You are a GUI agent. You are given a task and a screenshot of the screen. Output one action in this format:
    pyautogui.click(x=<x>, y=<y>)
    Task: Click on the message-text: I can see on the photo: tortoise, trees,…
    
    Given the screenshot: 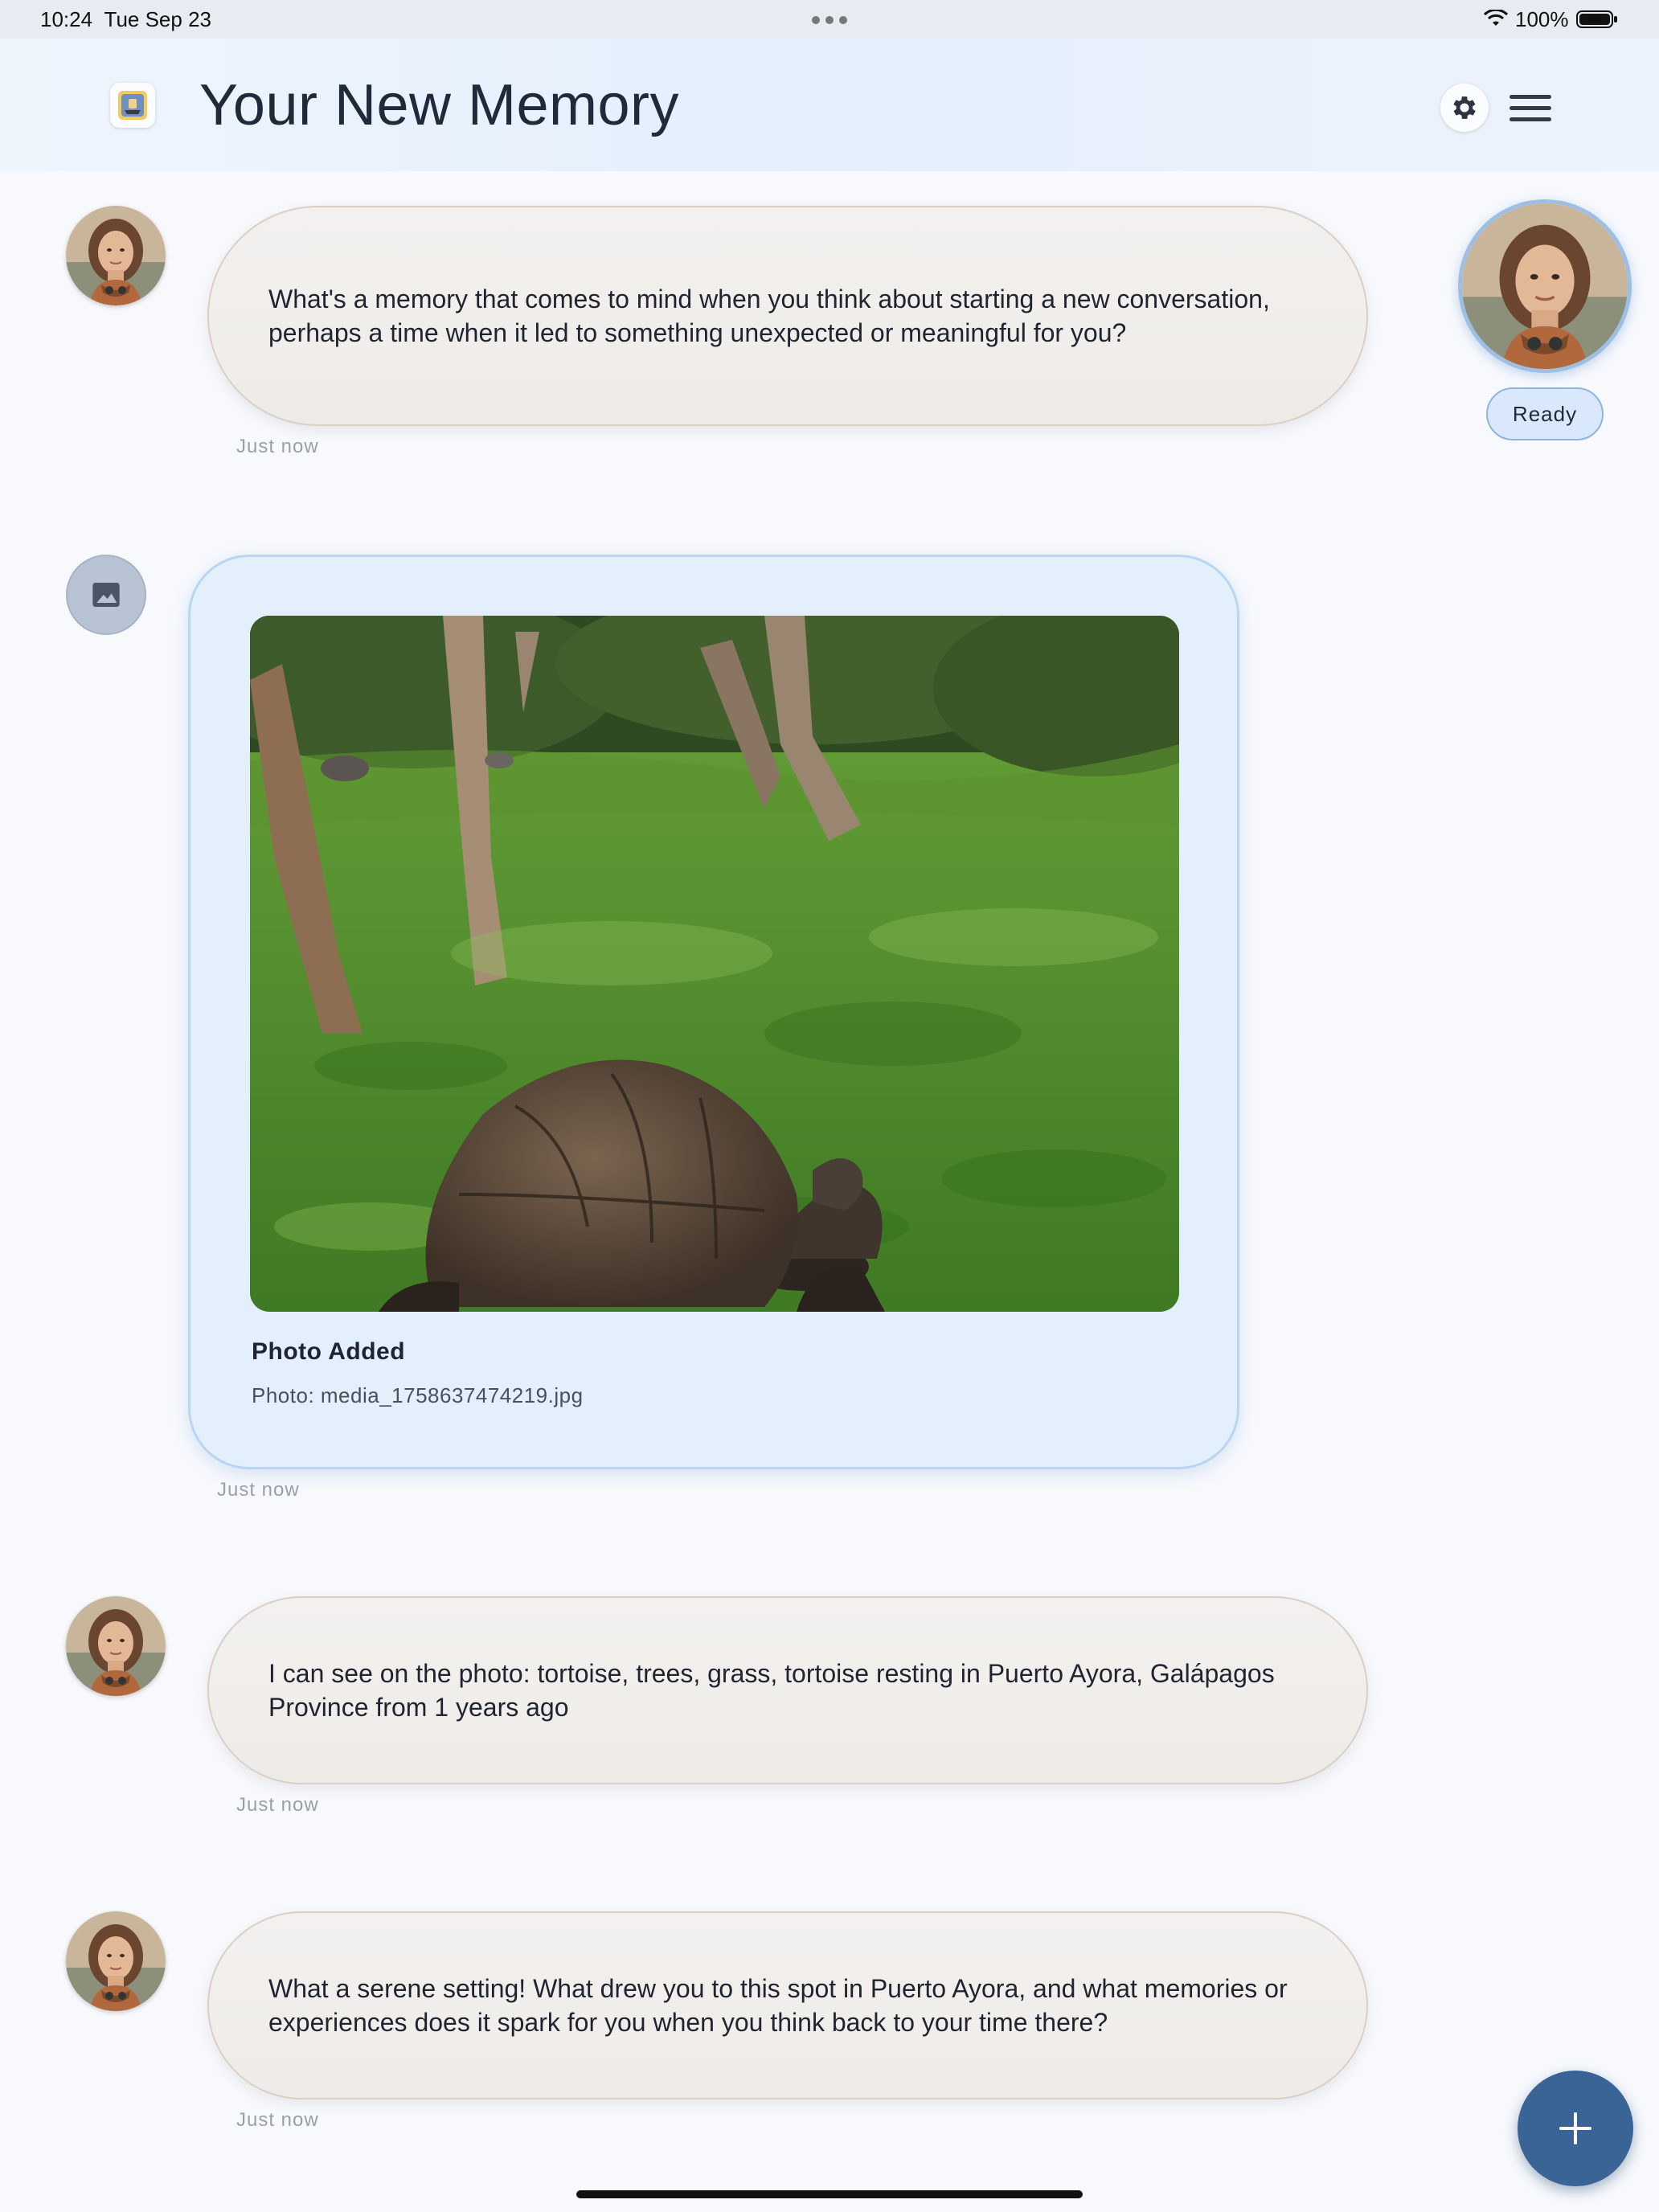 What is the action you would take?
    pyautogui.click(x=771, y=1690)
    